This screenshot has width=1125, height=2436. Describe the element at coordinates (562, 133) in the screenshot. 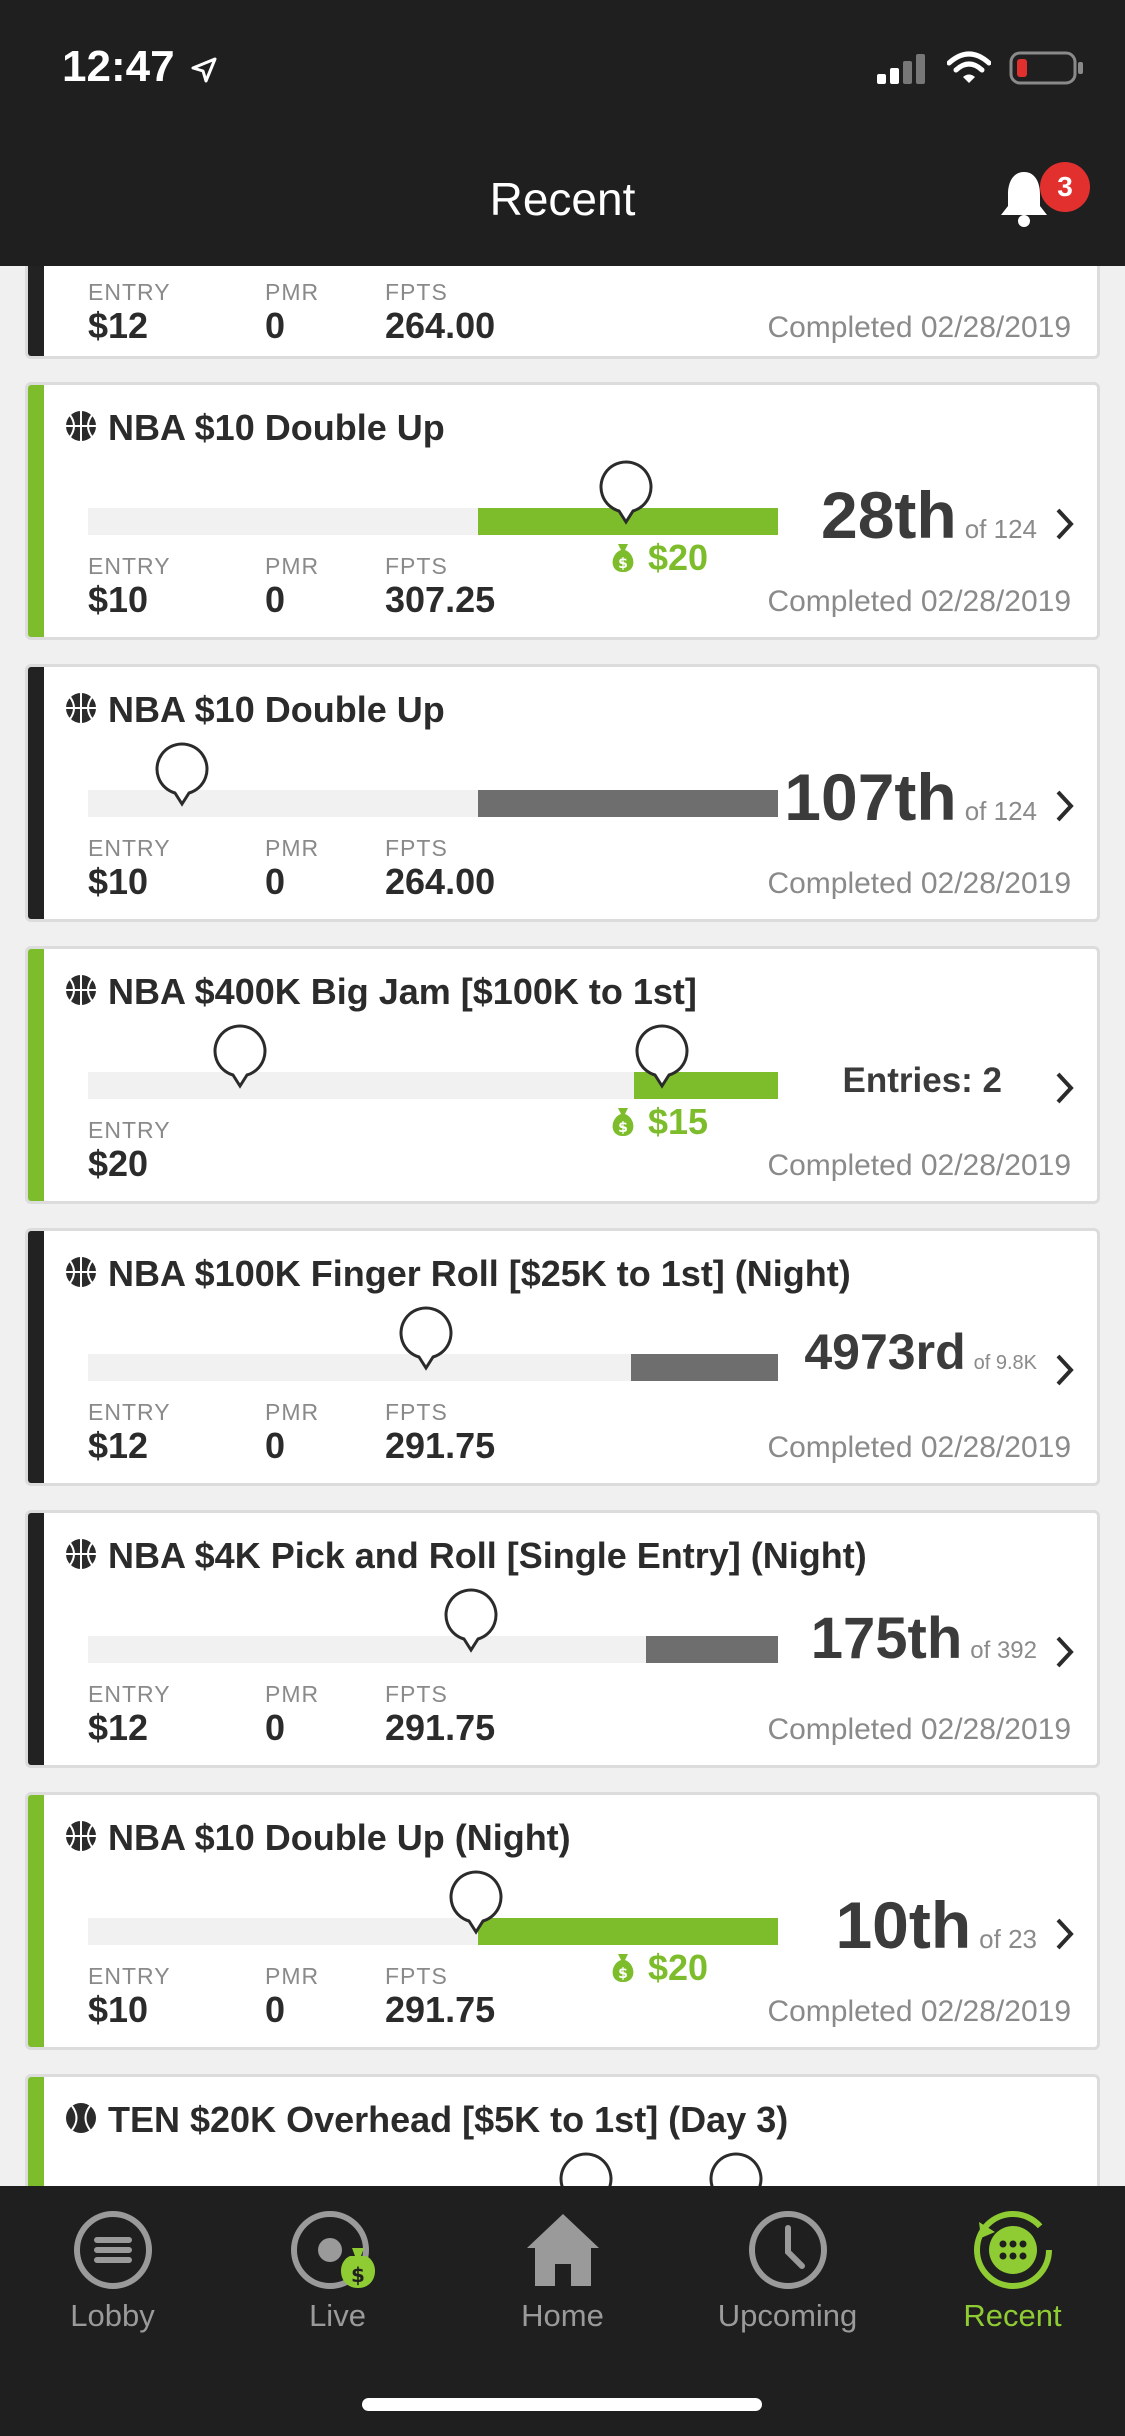

I see `top-bar: 12:47 Recent 3` at that location.